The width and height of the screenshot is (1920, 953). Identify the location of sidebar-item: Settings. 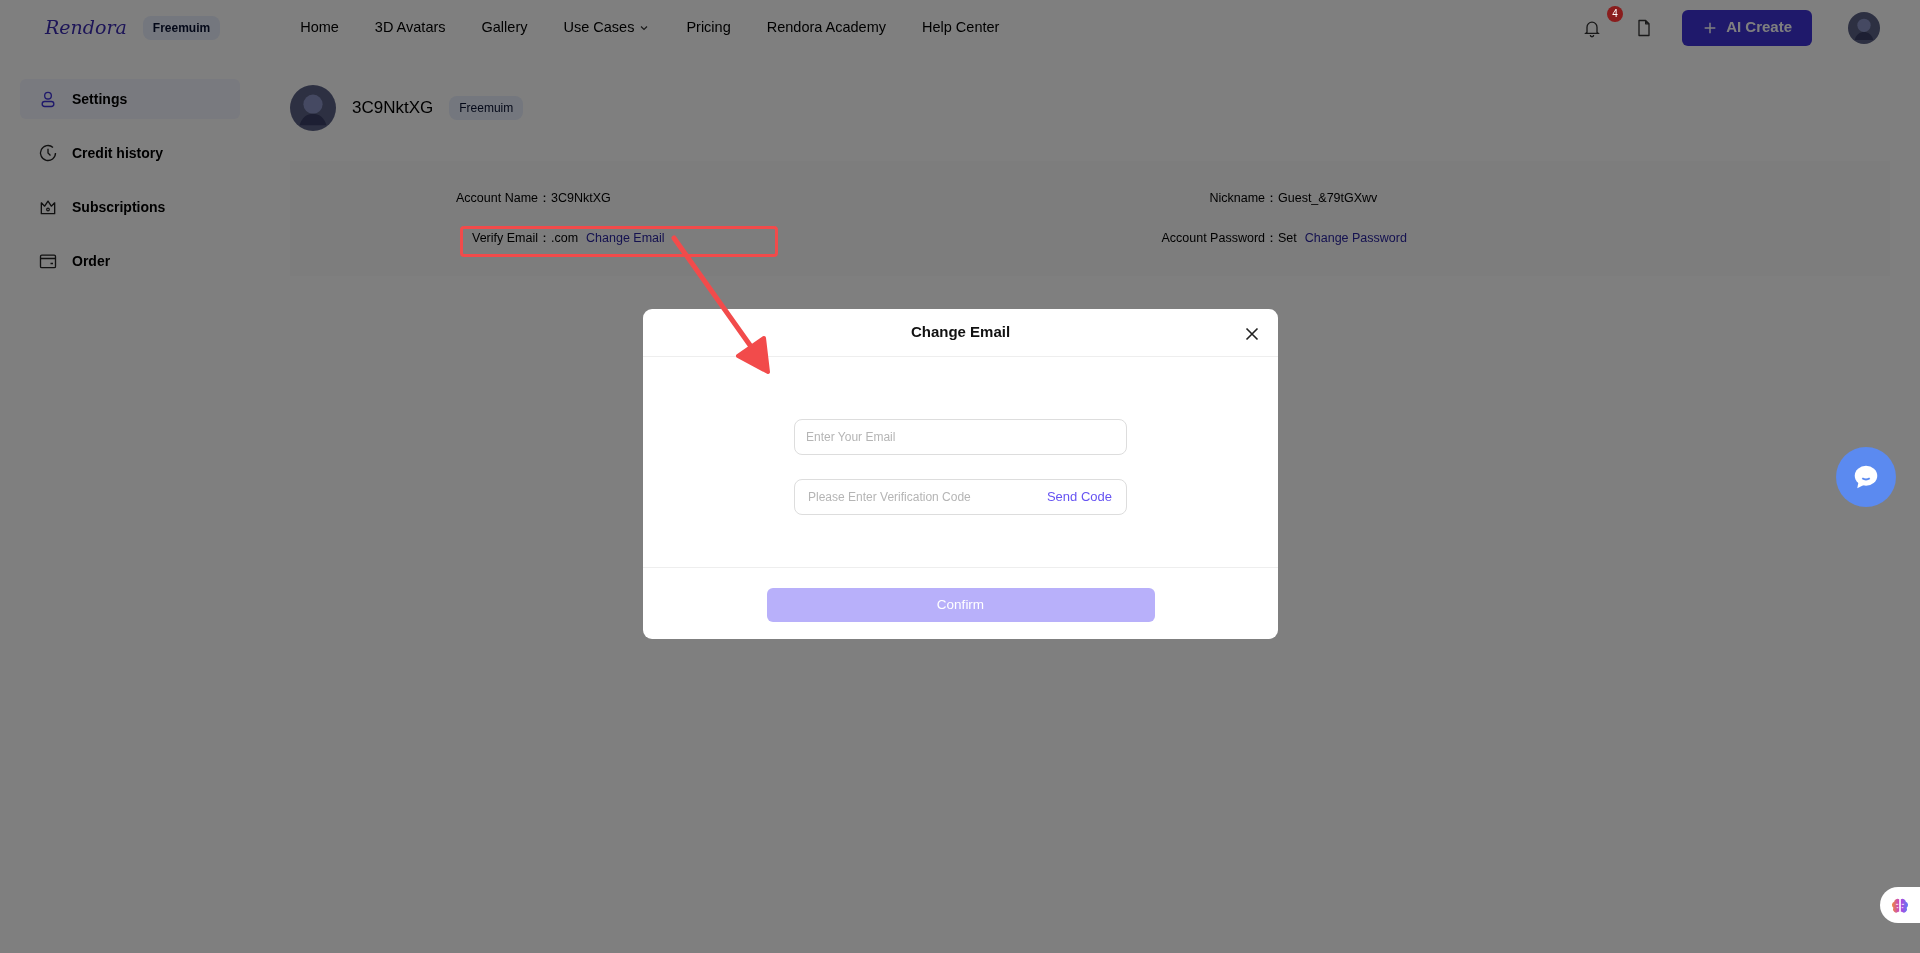
(130, 99).